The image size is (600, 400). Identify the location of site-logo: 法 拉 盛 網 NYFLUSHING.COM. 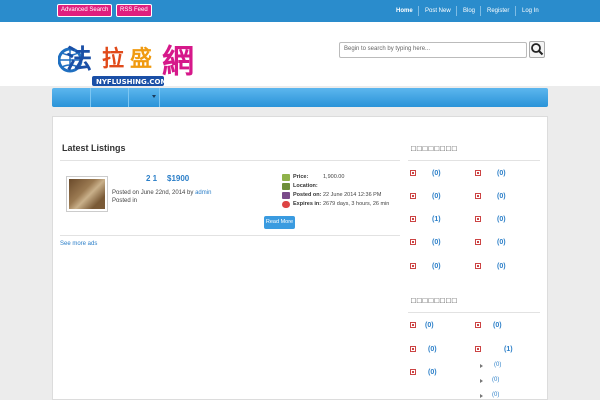
(131, 63).